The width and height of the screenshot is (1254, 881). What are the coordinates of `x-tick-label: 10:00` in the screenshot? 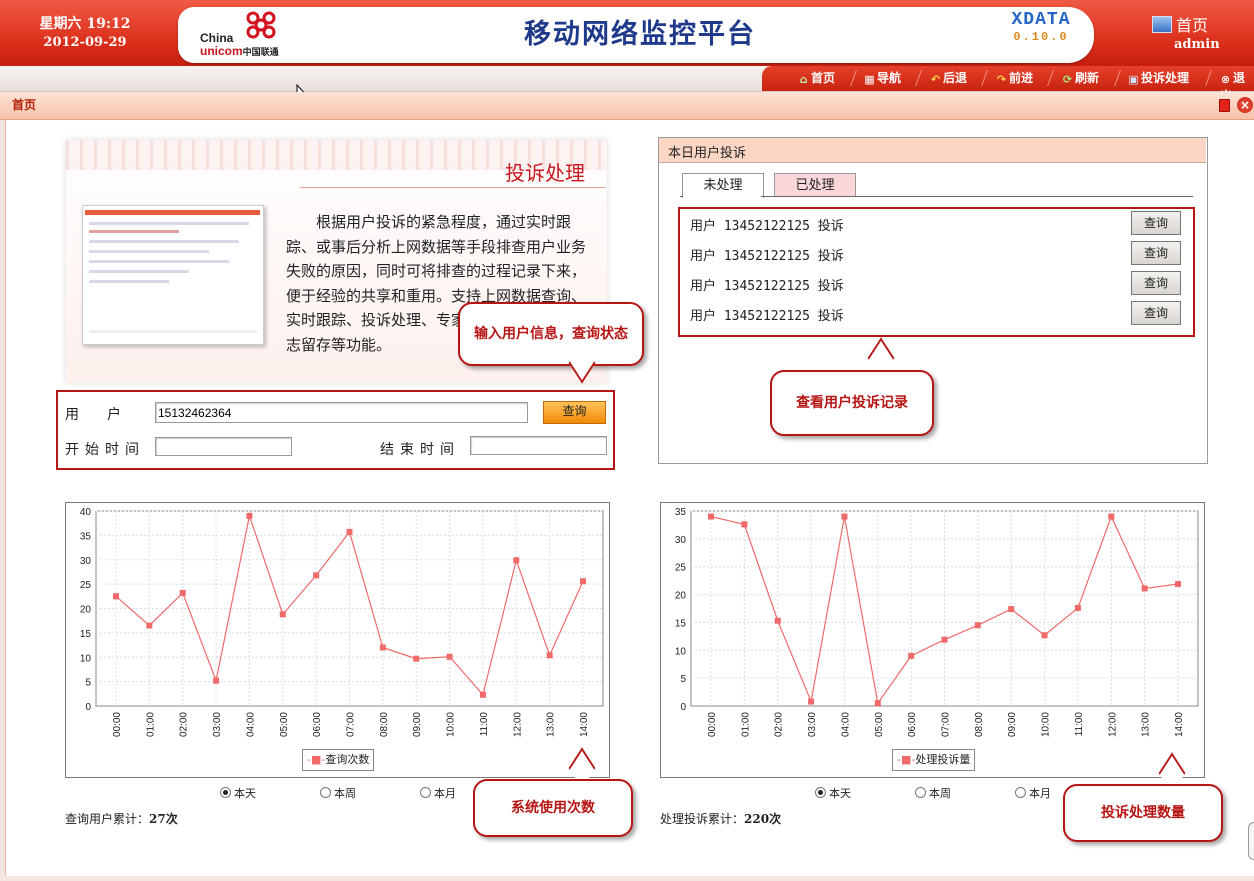 It's located at (451, 724).